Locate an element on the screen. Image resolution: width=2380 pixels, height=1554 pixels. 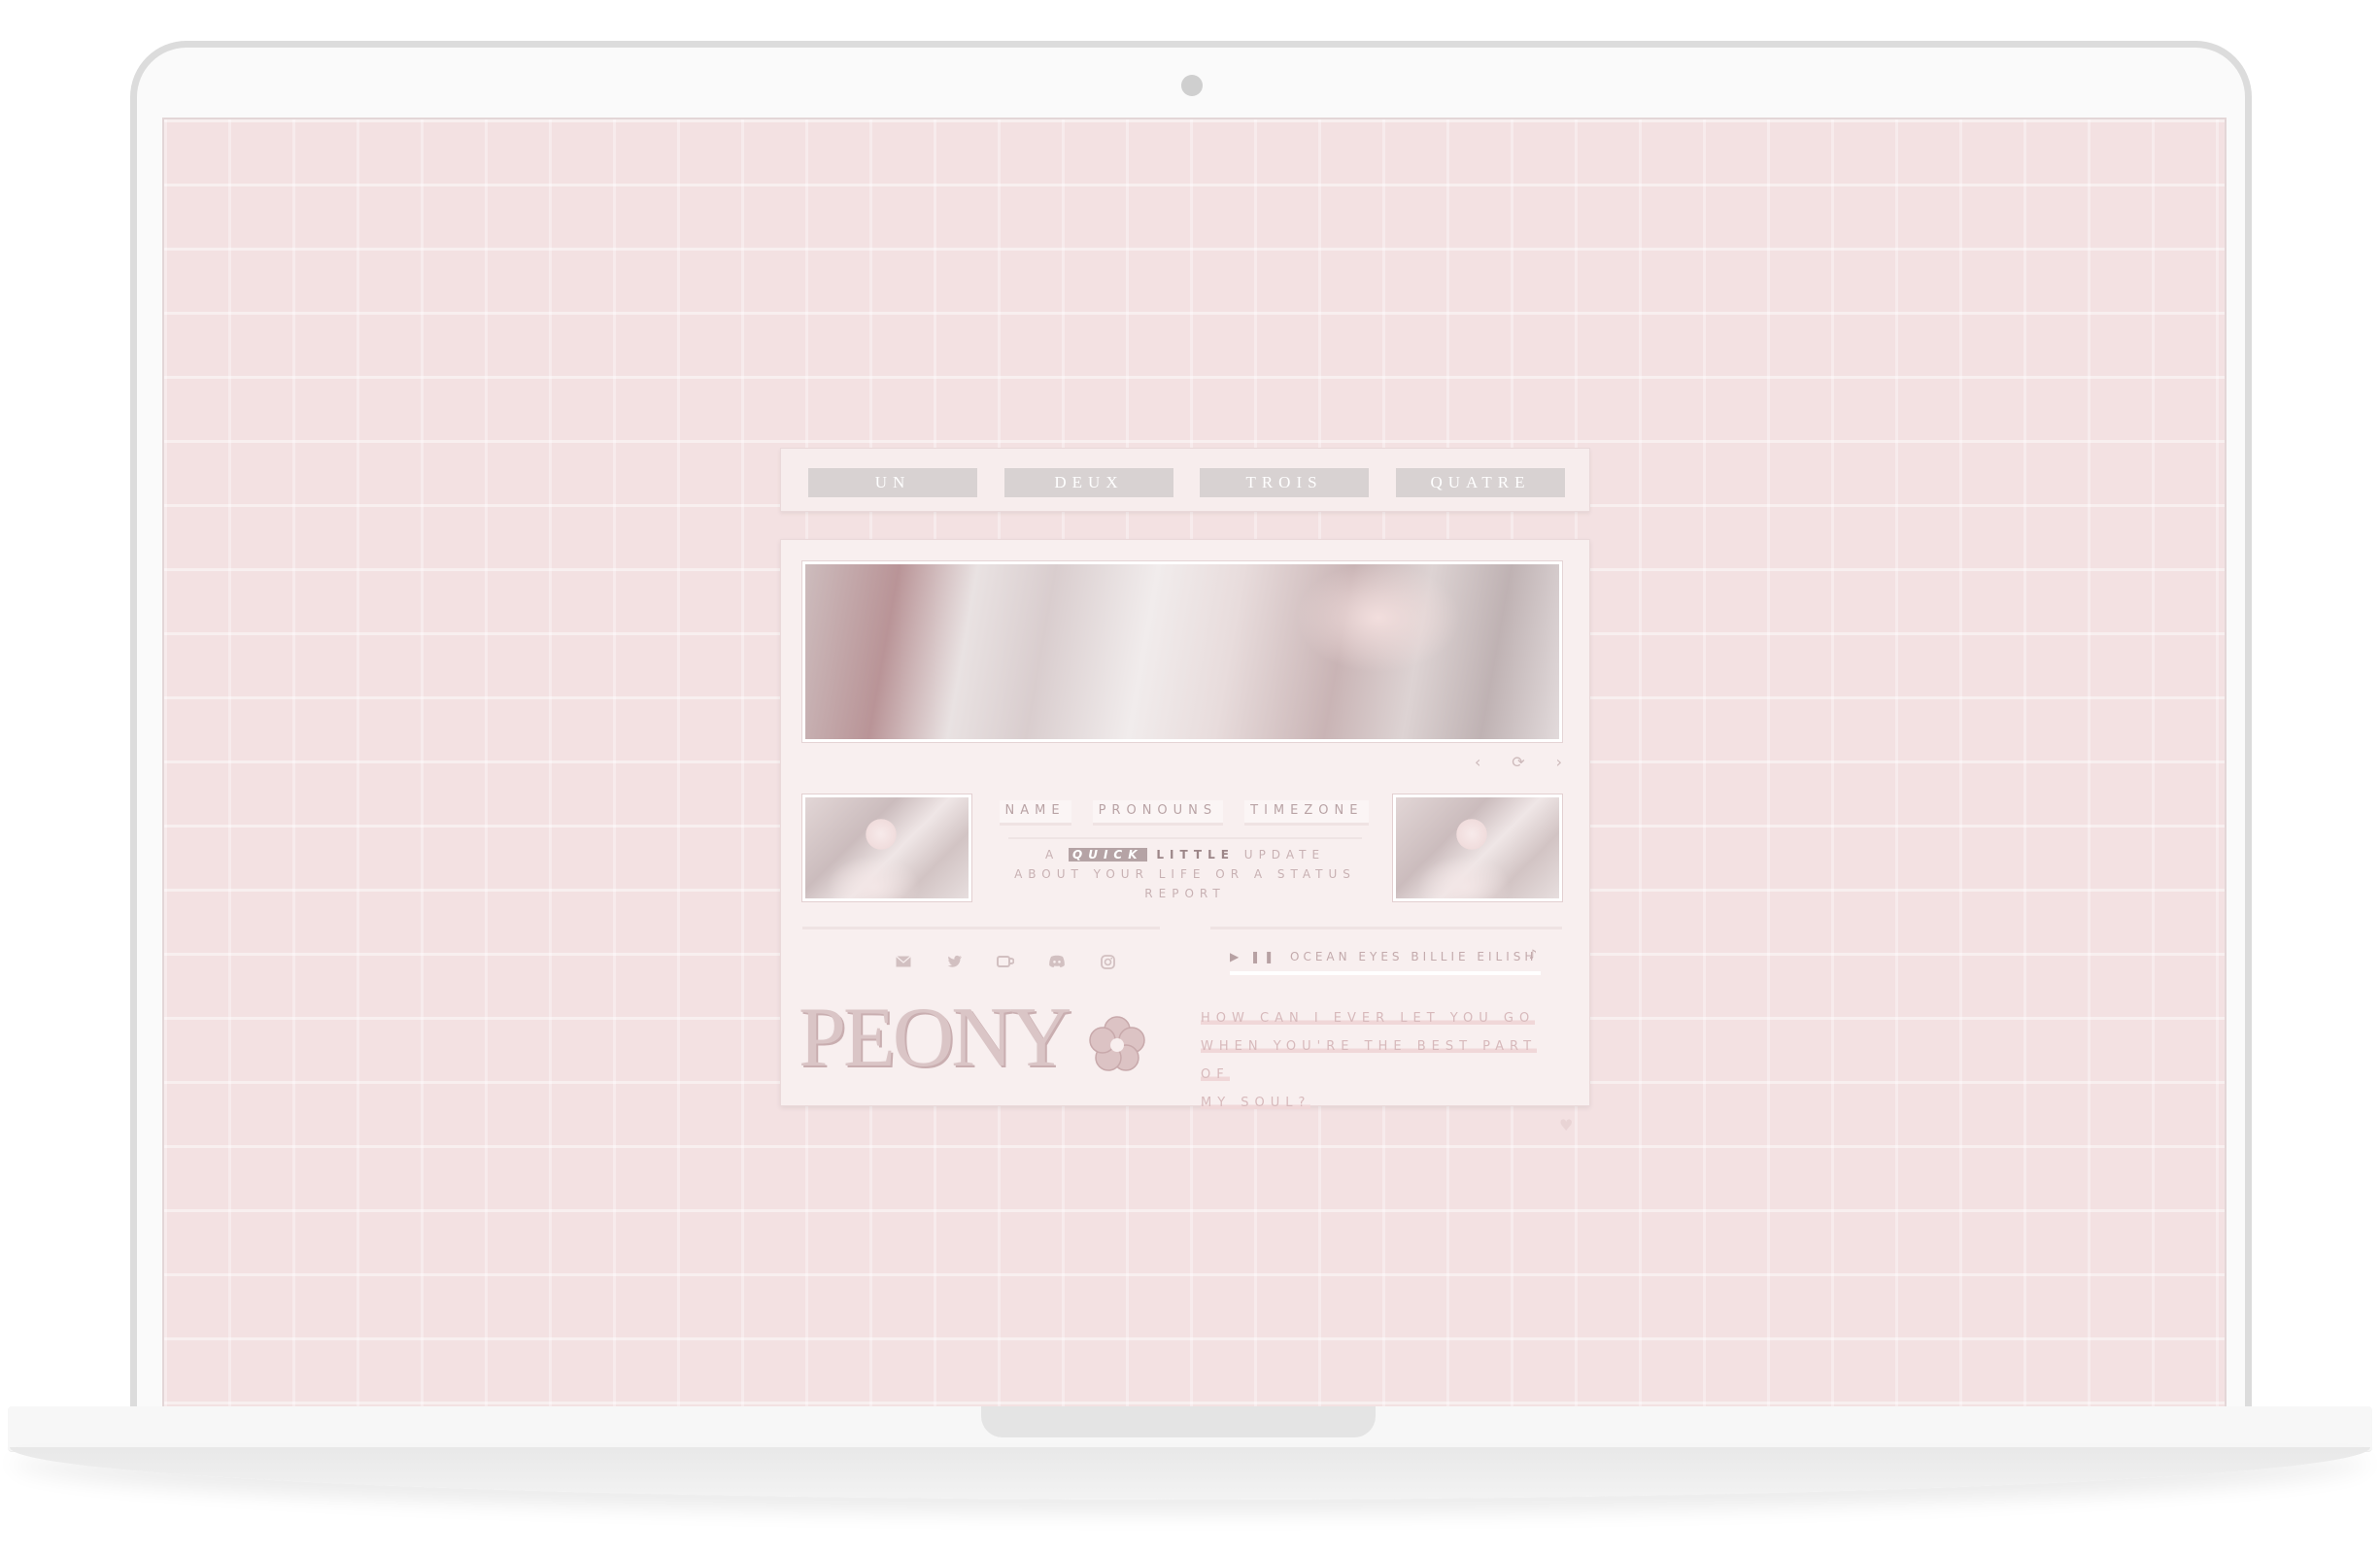
flower-icon is located at coordinates (1117, 1043).